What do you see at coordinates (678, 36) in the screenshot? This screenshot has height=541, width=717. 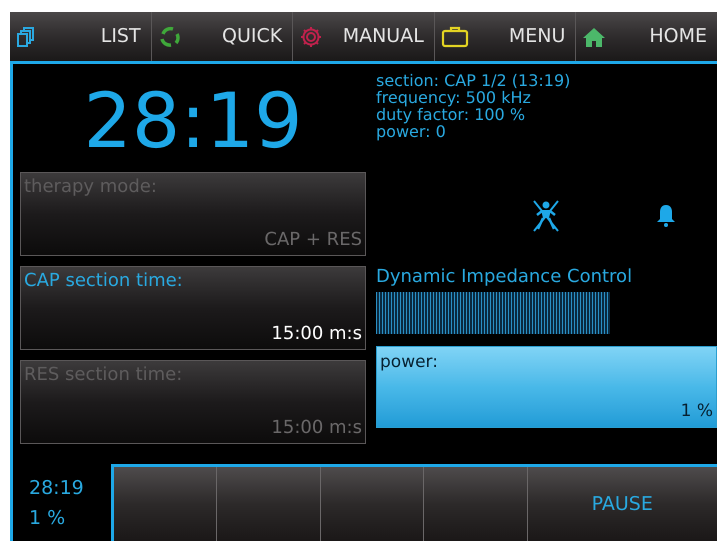 I see `nav-tab: HOME` at bounding box center [678, 36].